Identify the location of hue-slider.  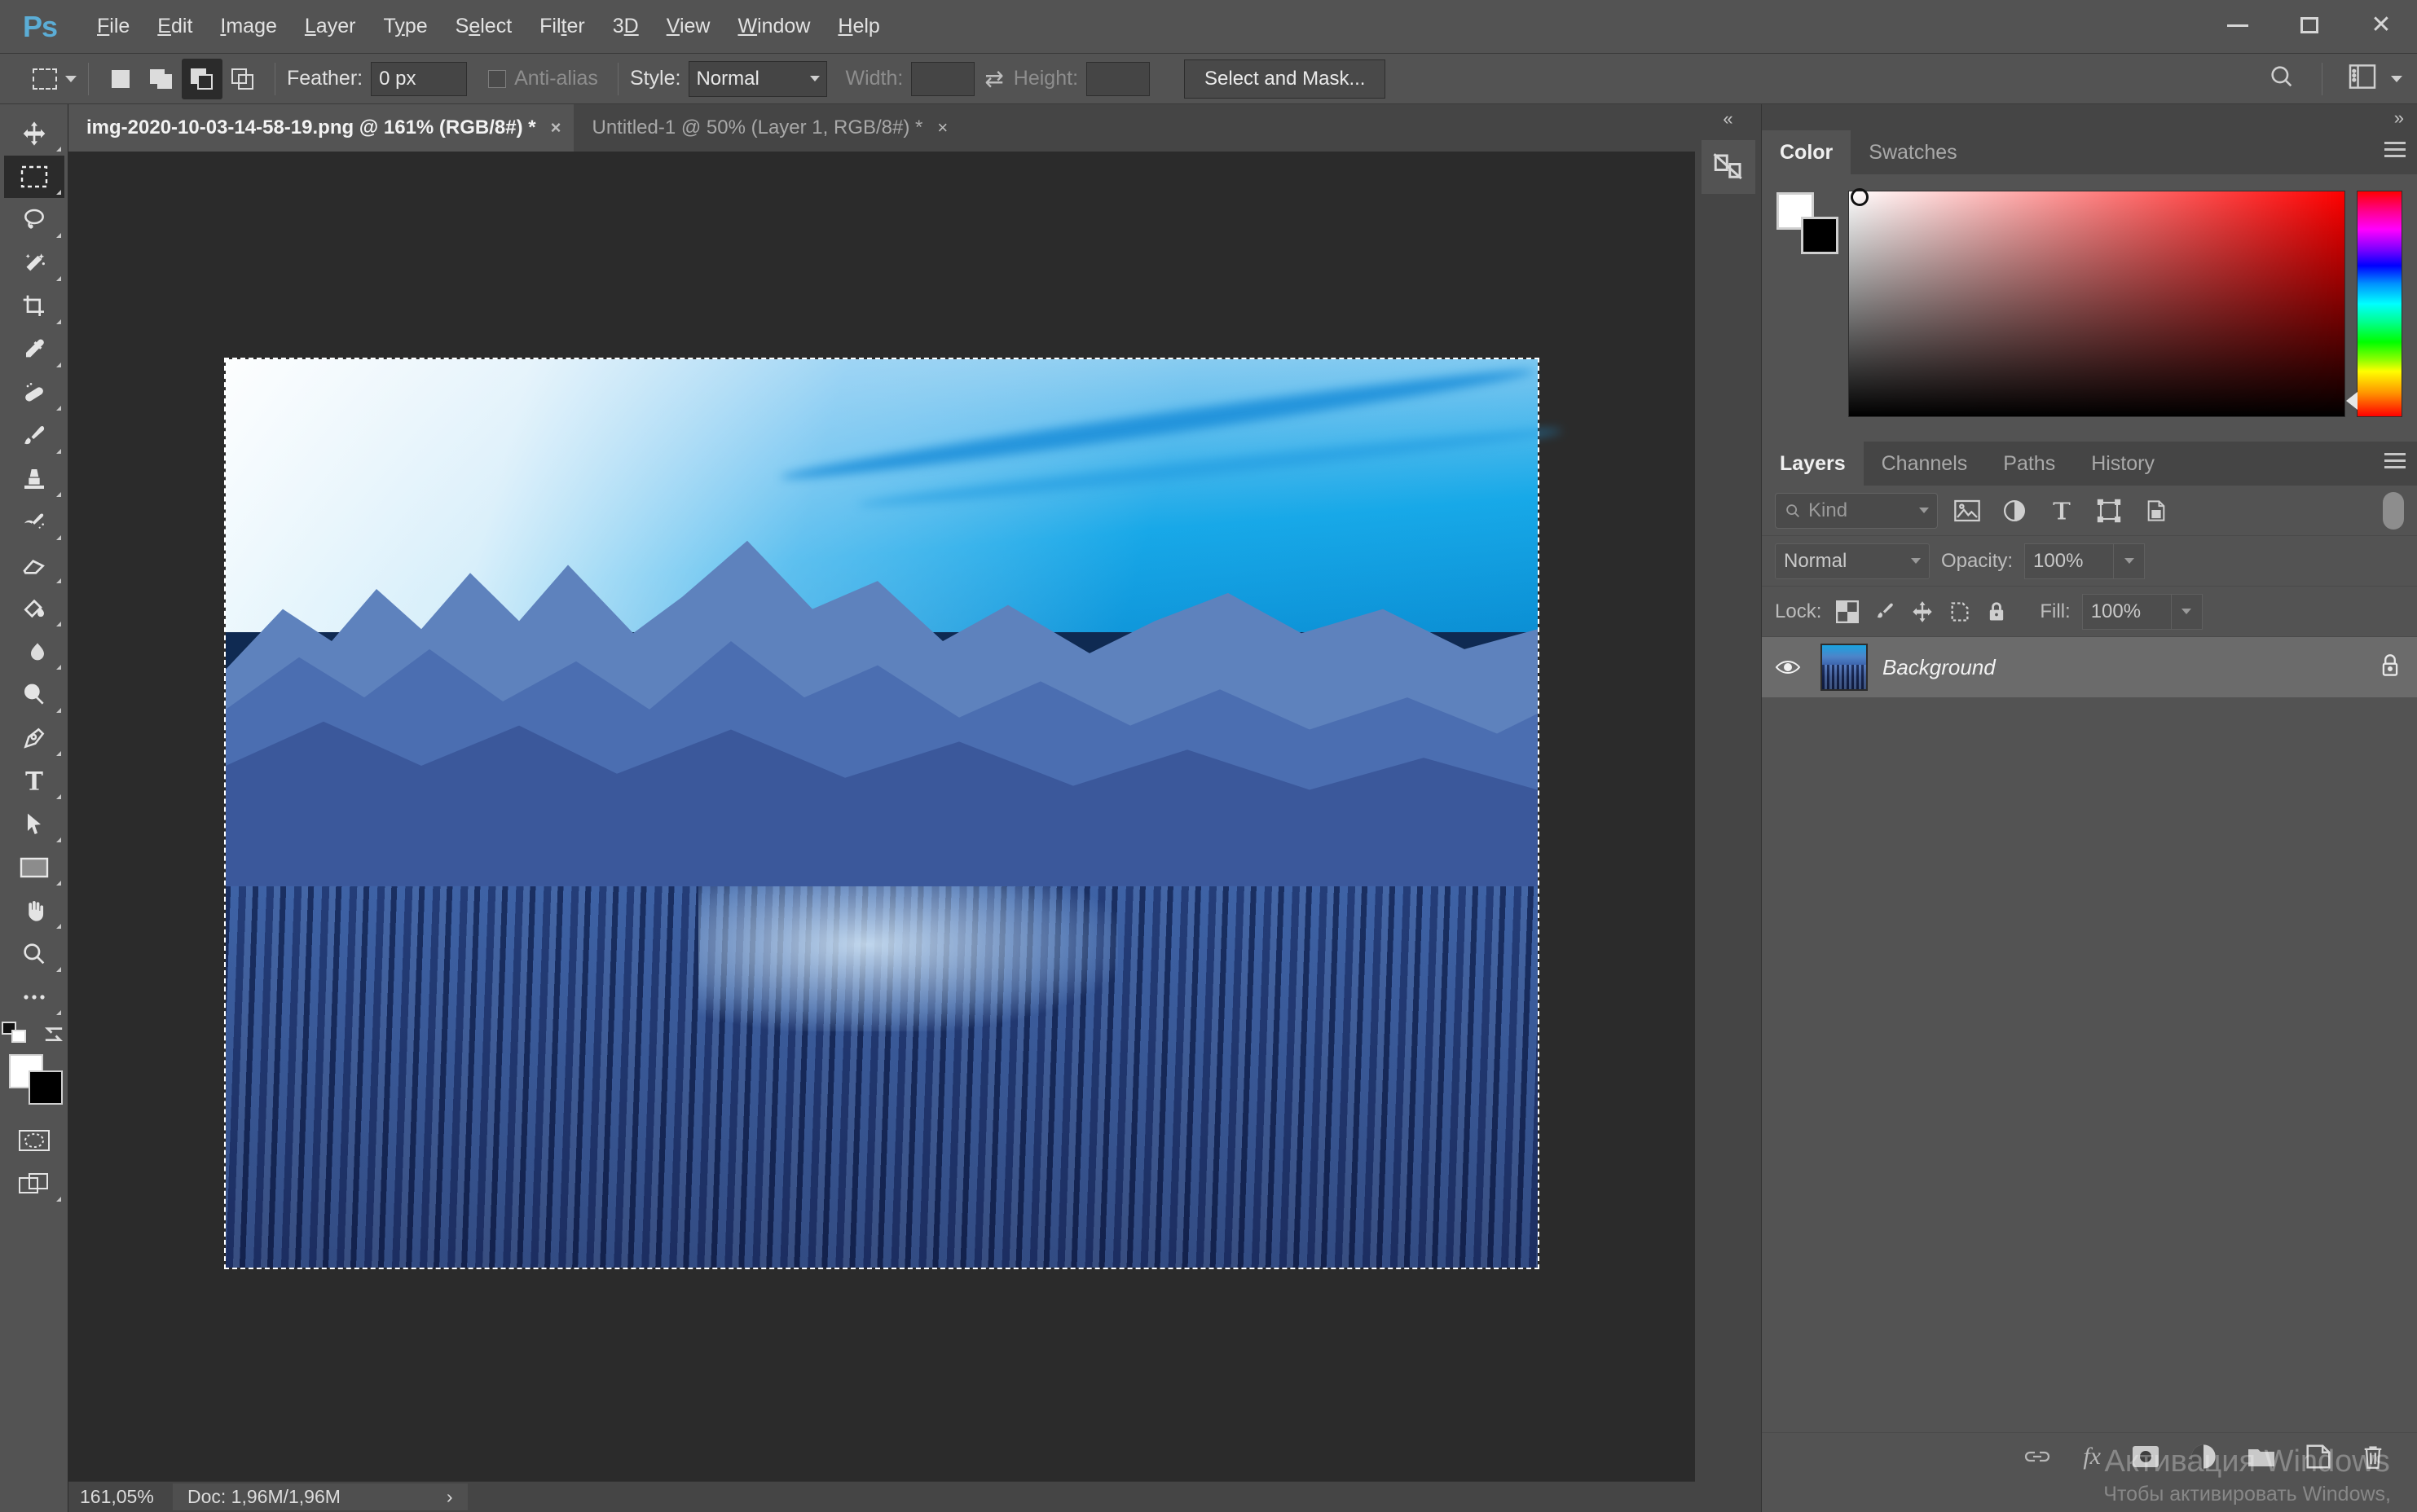
(2374, 304).